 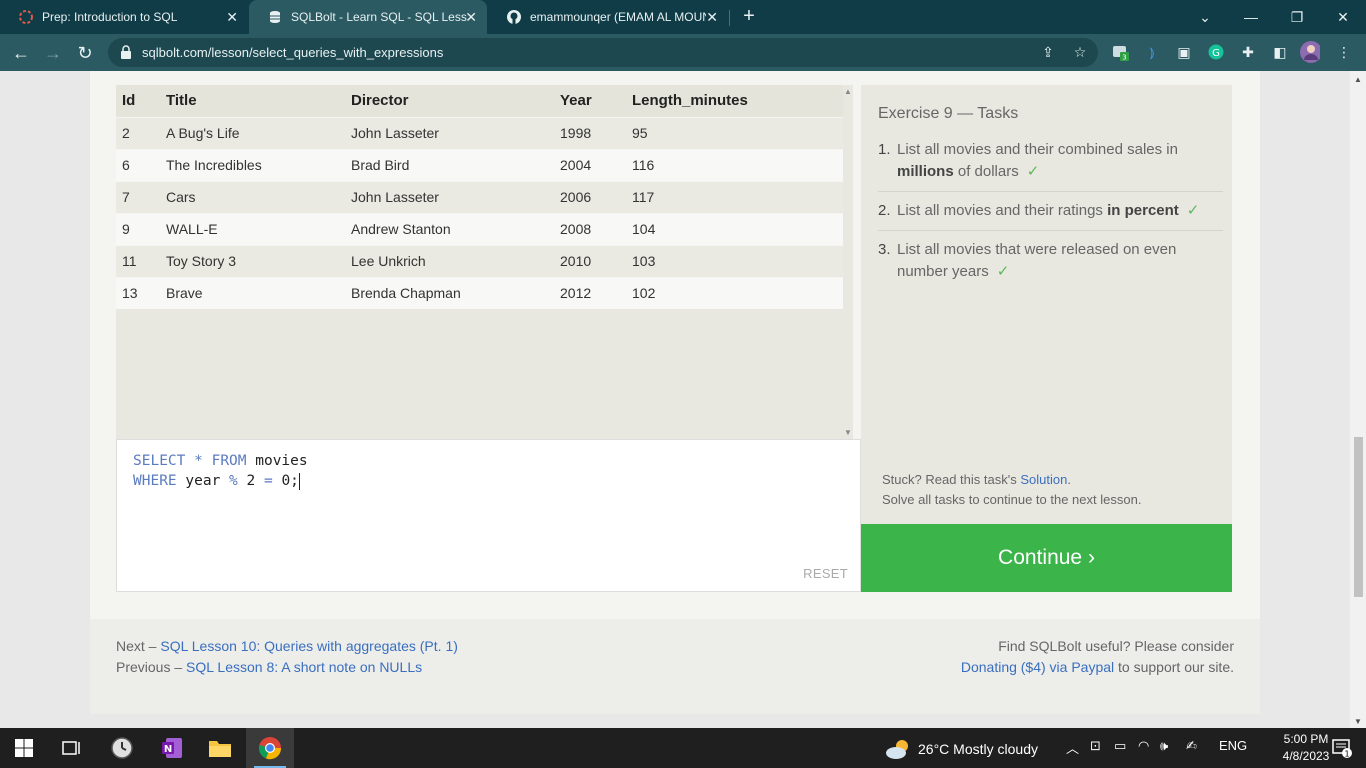 What do you see at coordinates (21, 53) in the screenshot?
I see `back-button: ←` at bounding box center [21, 53].